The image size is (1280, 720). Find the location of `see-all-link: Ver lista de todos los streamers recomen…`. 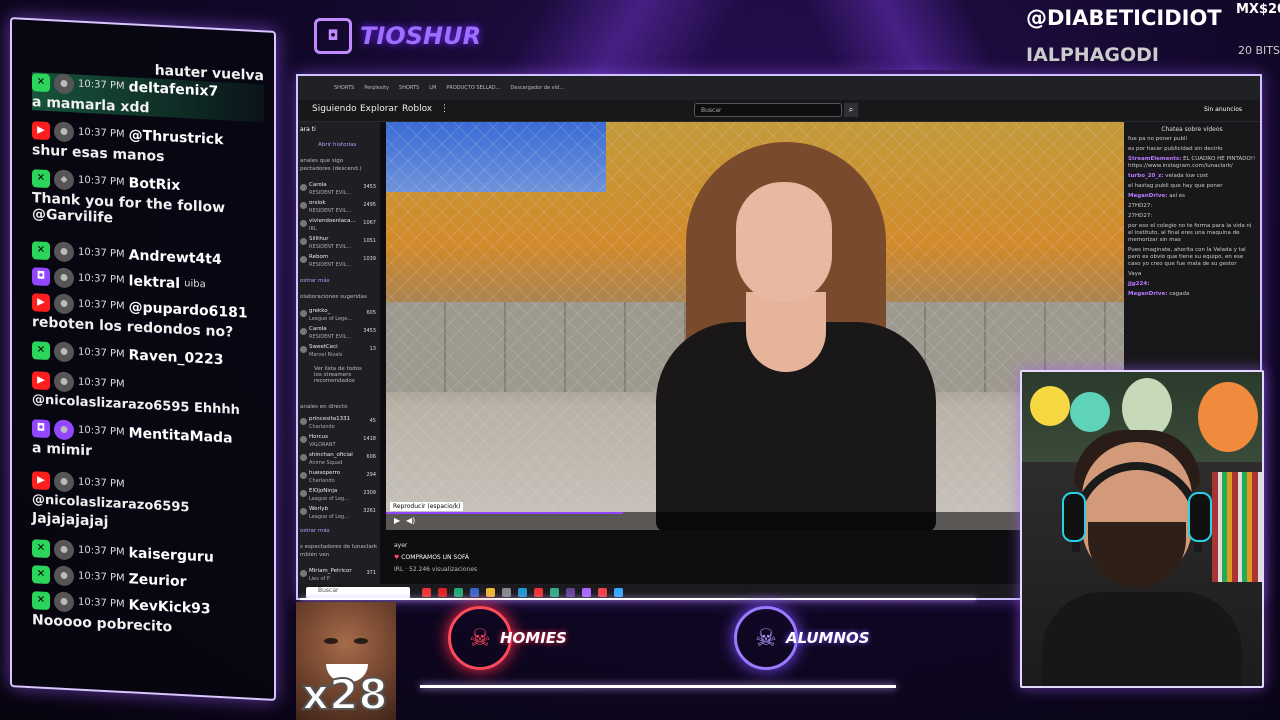

see-all-link: Ver lista de todos los streamers recomen… is located at coordinates (342, 375).